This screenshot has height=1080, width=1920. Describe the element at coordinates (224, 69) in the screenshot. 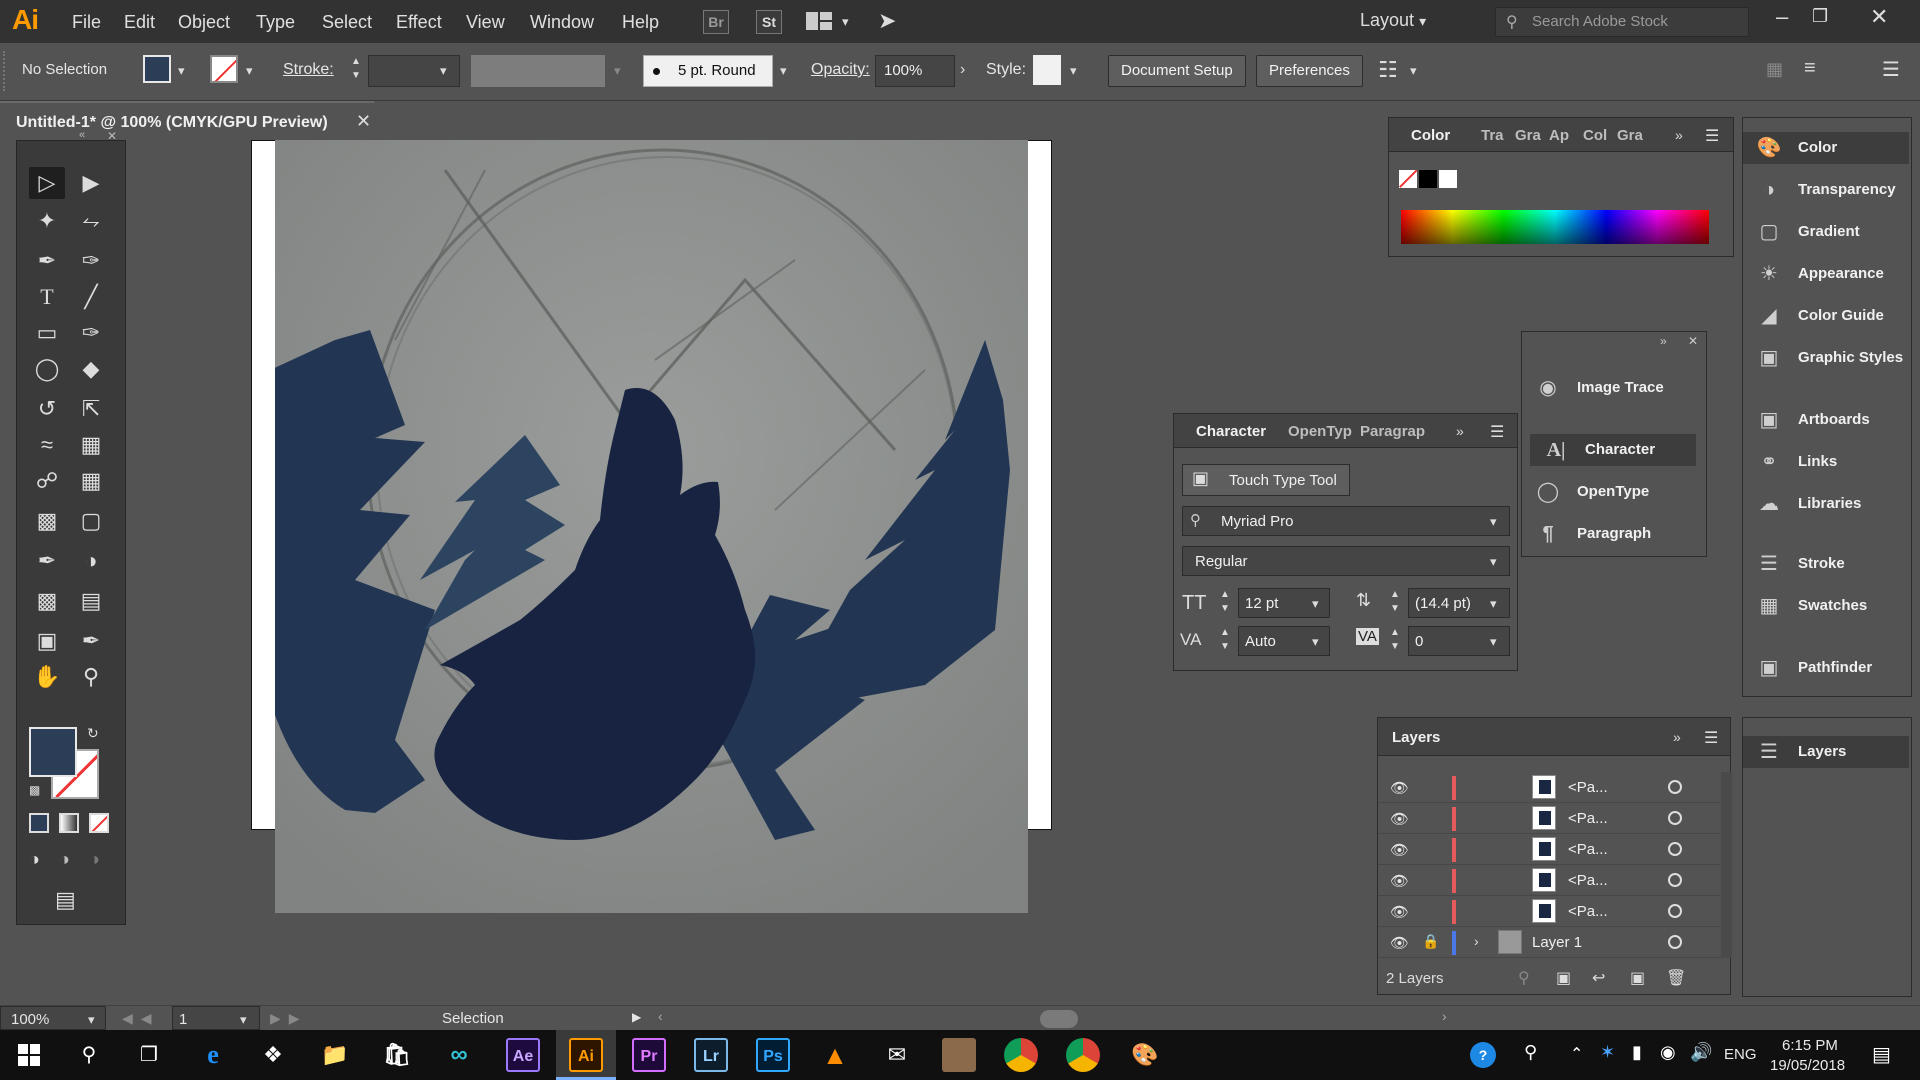

I see `stroke-swatch` at that location.